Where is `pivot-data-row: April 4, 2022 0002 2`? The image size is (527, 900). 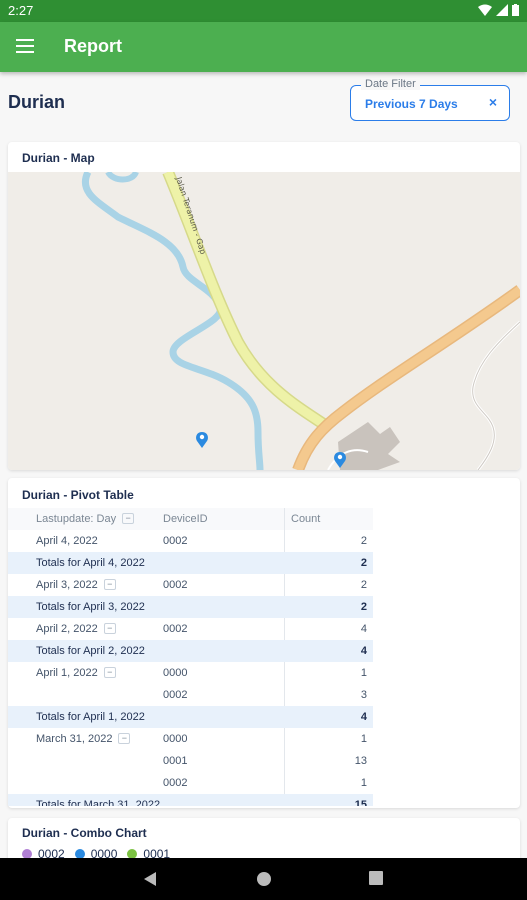
pivot-data-row: April 4, 2022 0002 2 is located at coordinates (190, 541).